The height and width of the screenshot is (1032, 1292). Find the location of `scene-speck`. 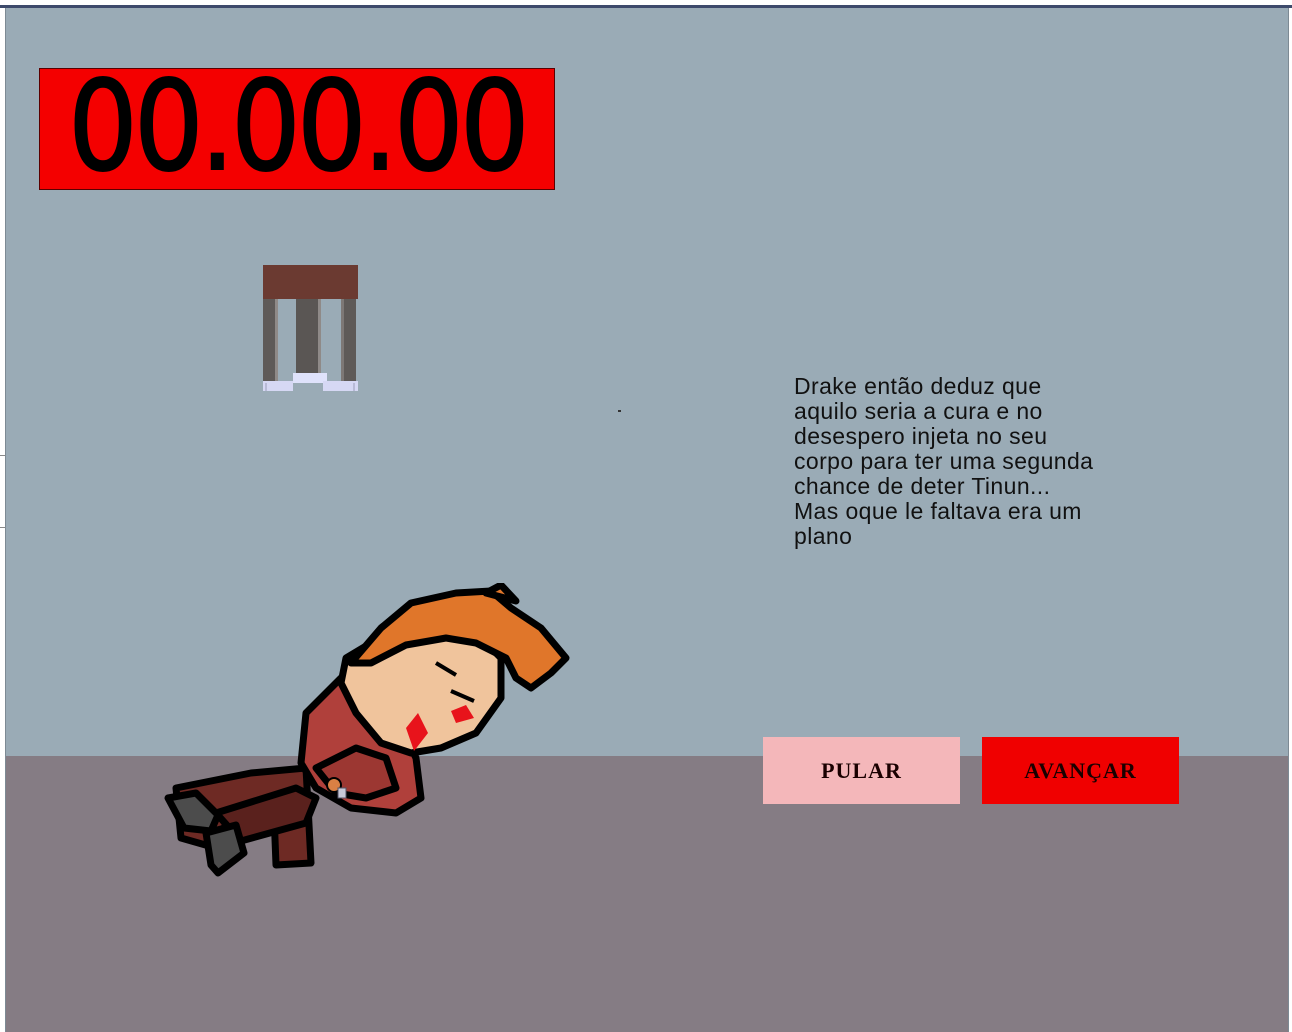

scene-speck is located at coordinates (619, 411).